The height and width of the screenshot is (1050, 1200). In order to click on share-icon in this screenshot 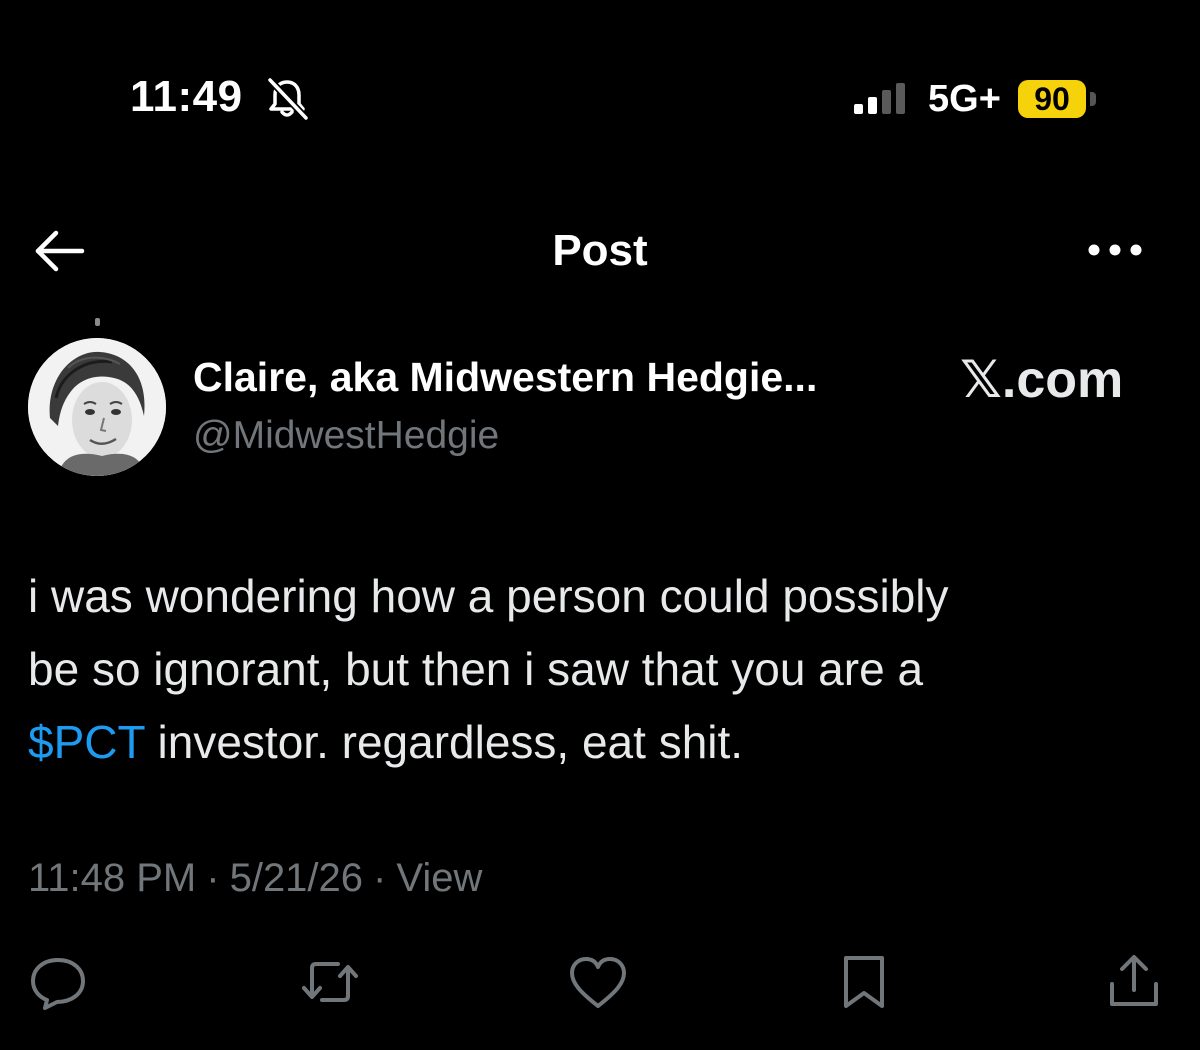, I will do `click(1134, 980)`.